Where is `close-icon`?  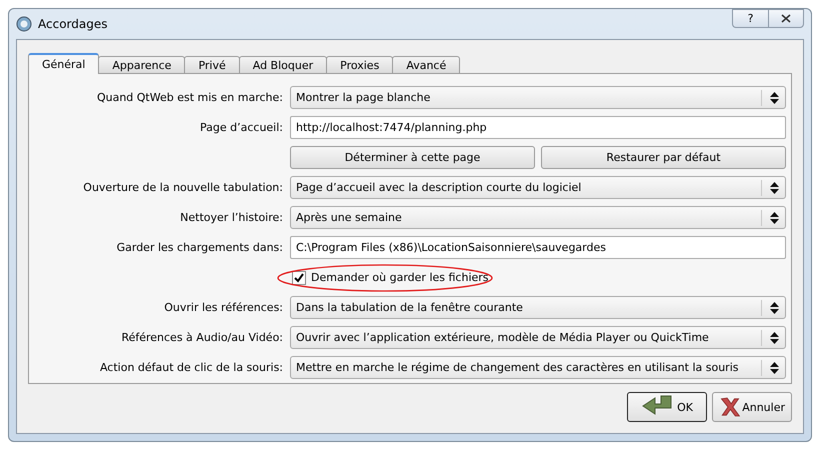 close-icon is located at coordinates (786, 18).